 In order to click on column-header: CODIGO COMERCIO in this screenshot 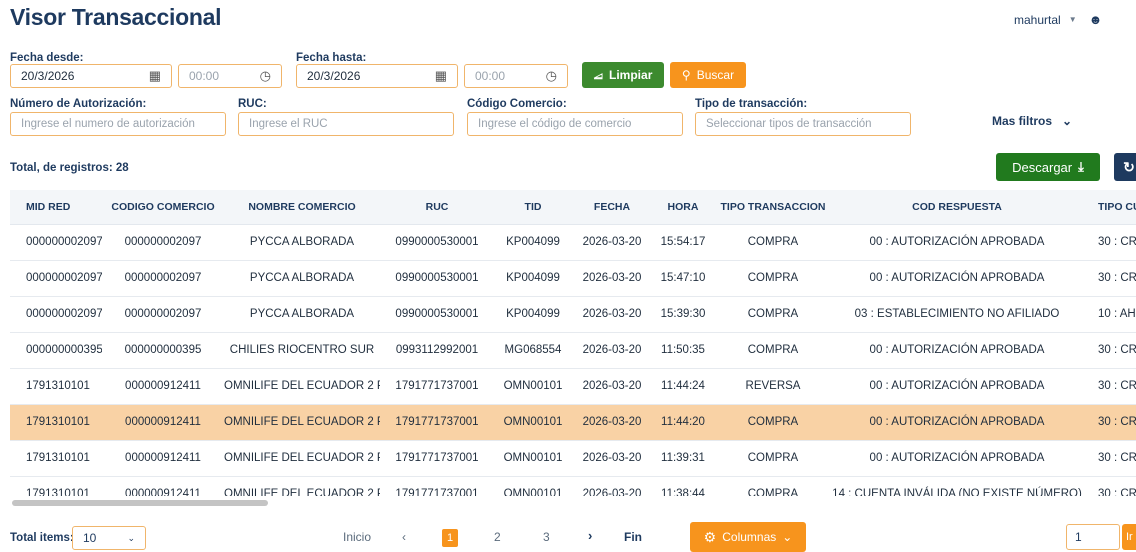, I will do `click(163, 207)`.